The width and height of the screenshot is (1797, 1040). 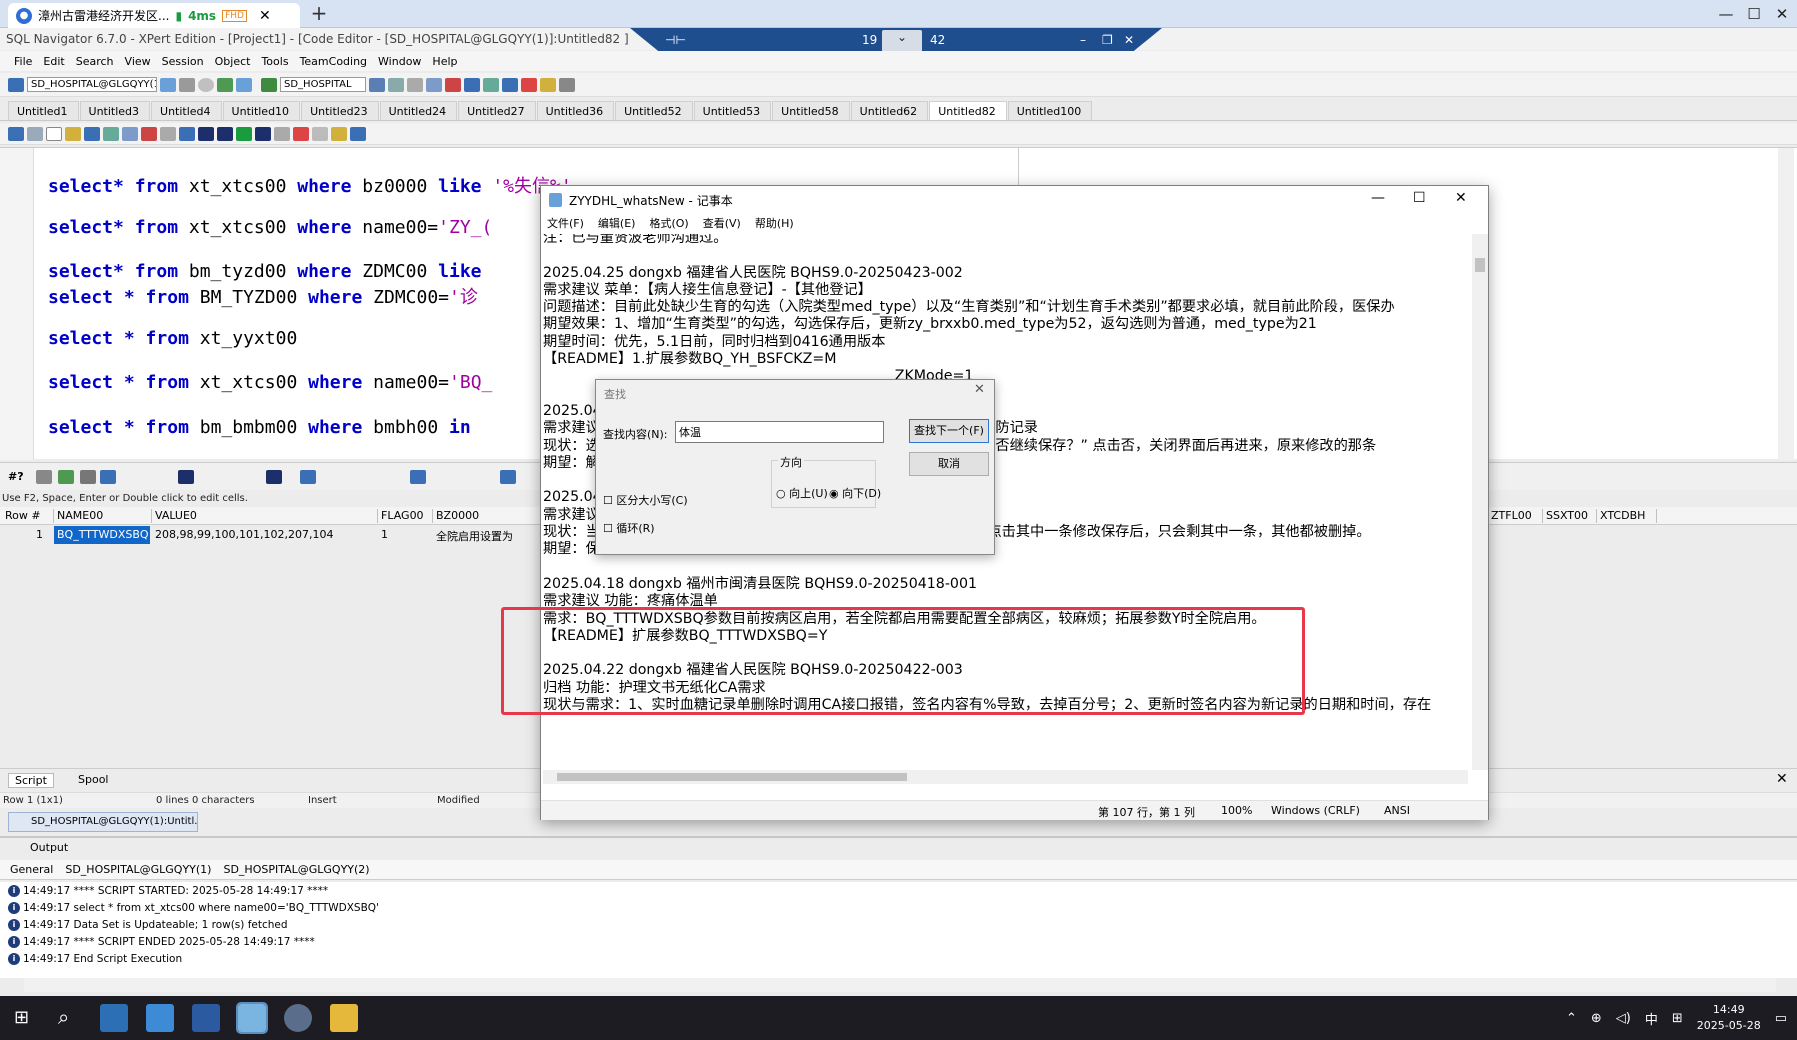 What do you see at coordinates (88, 477) in the screenshot?
I see `print-icon` at bounding box center [88, 477].